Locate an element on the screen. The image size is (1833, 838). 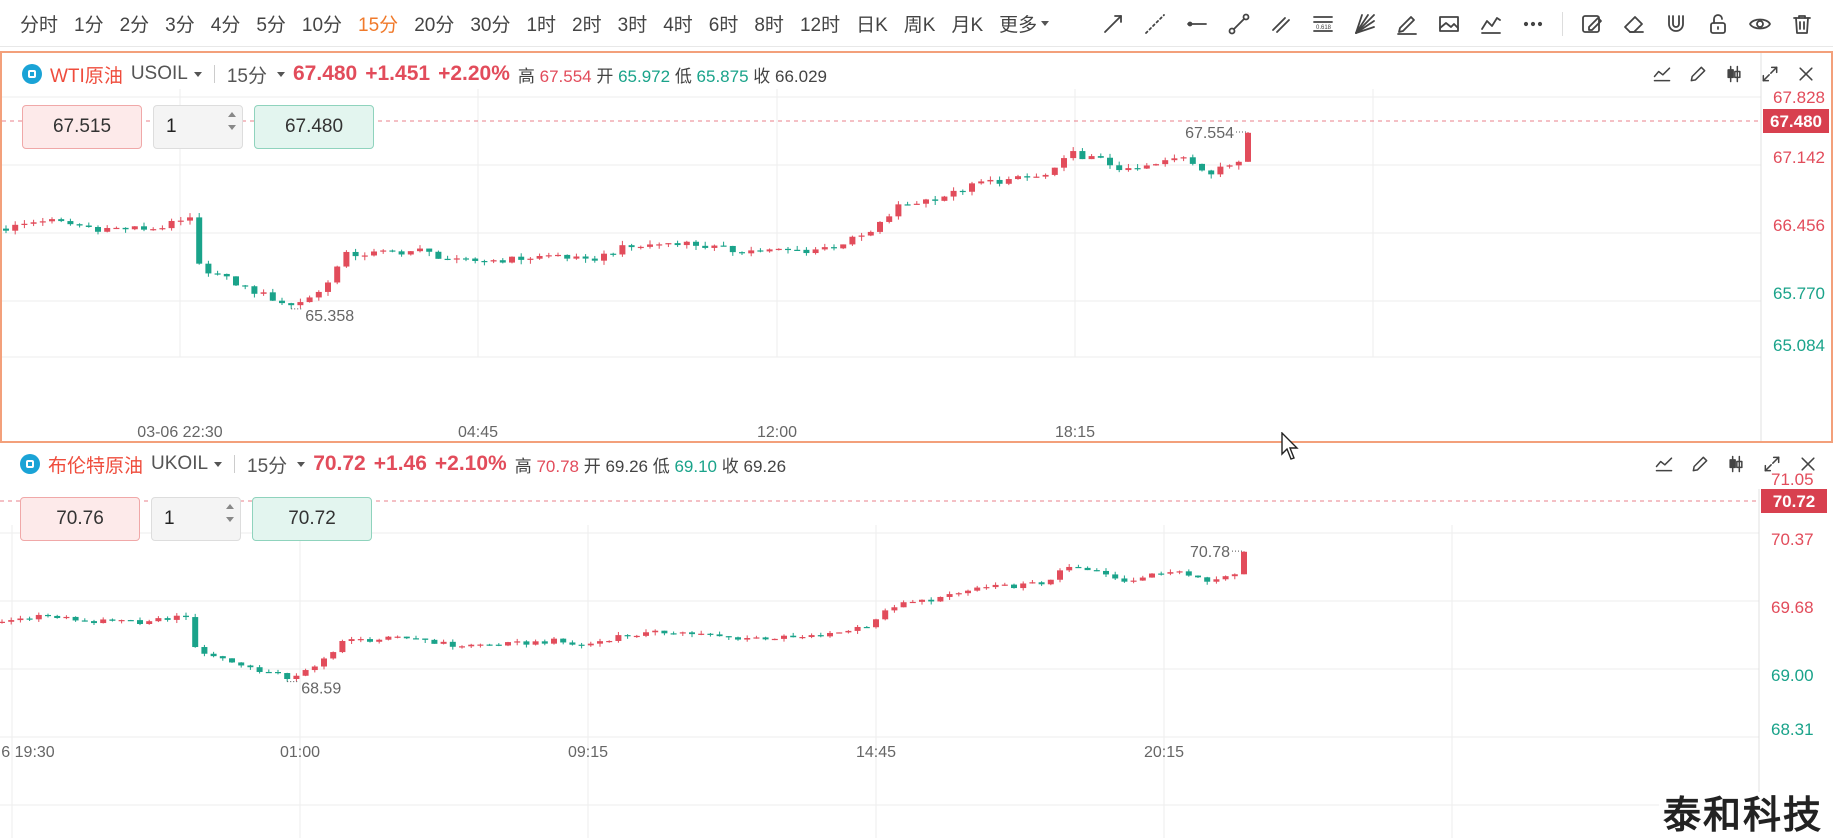
fibonacci-icon: 0.618 is located at coordinates (1323, 24).